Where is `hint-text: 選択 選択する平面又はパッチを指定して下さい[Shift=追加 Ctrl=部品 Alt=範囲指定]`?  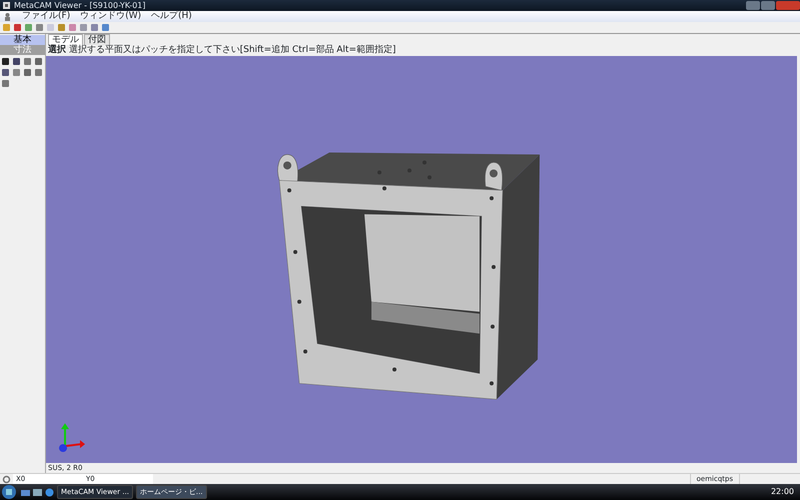
hint-text: 選択 選択する平面又はパッチを指定して下さい[Shift=追加 Ctrl=部品 Alt=範囲指定] is located at coordinates (222, 50).